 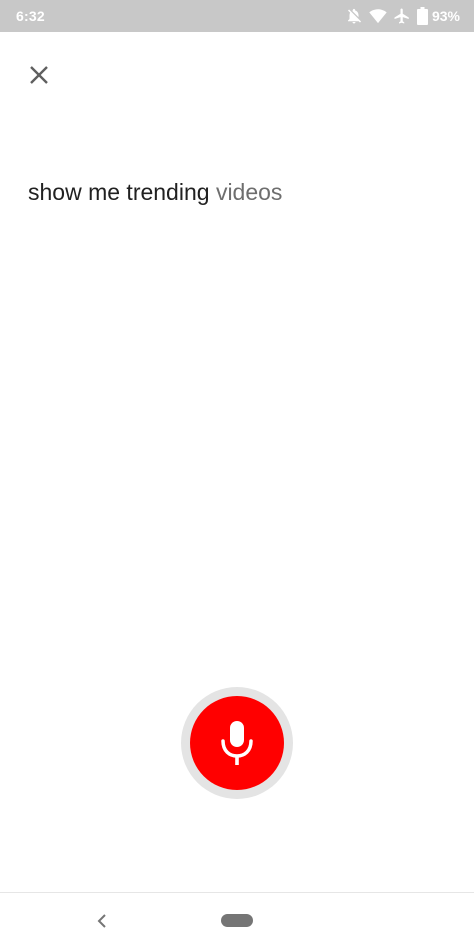 I want to click on voice-transcript: show me trending videos, so click(x=155, y=192).